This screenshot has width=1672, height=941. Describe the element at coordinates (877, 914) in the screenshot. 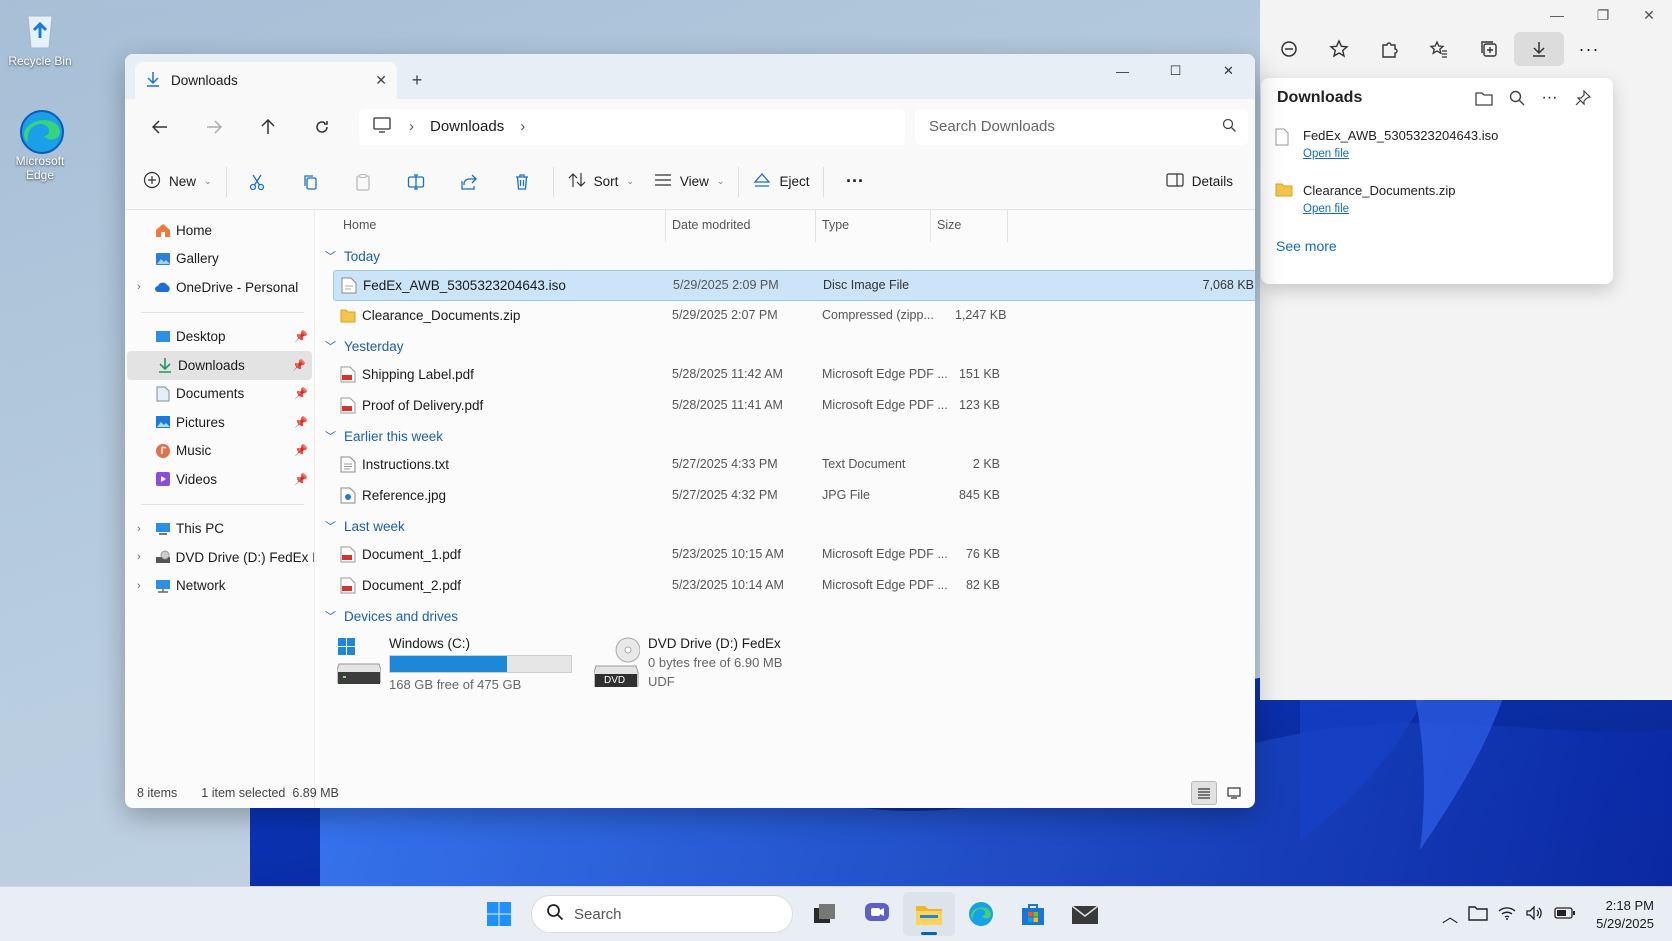

I see `chat-icon` at that location.